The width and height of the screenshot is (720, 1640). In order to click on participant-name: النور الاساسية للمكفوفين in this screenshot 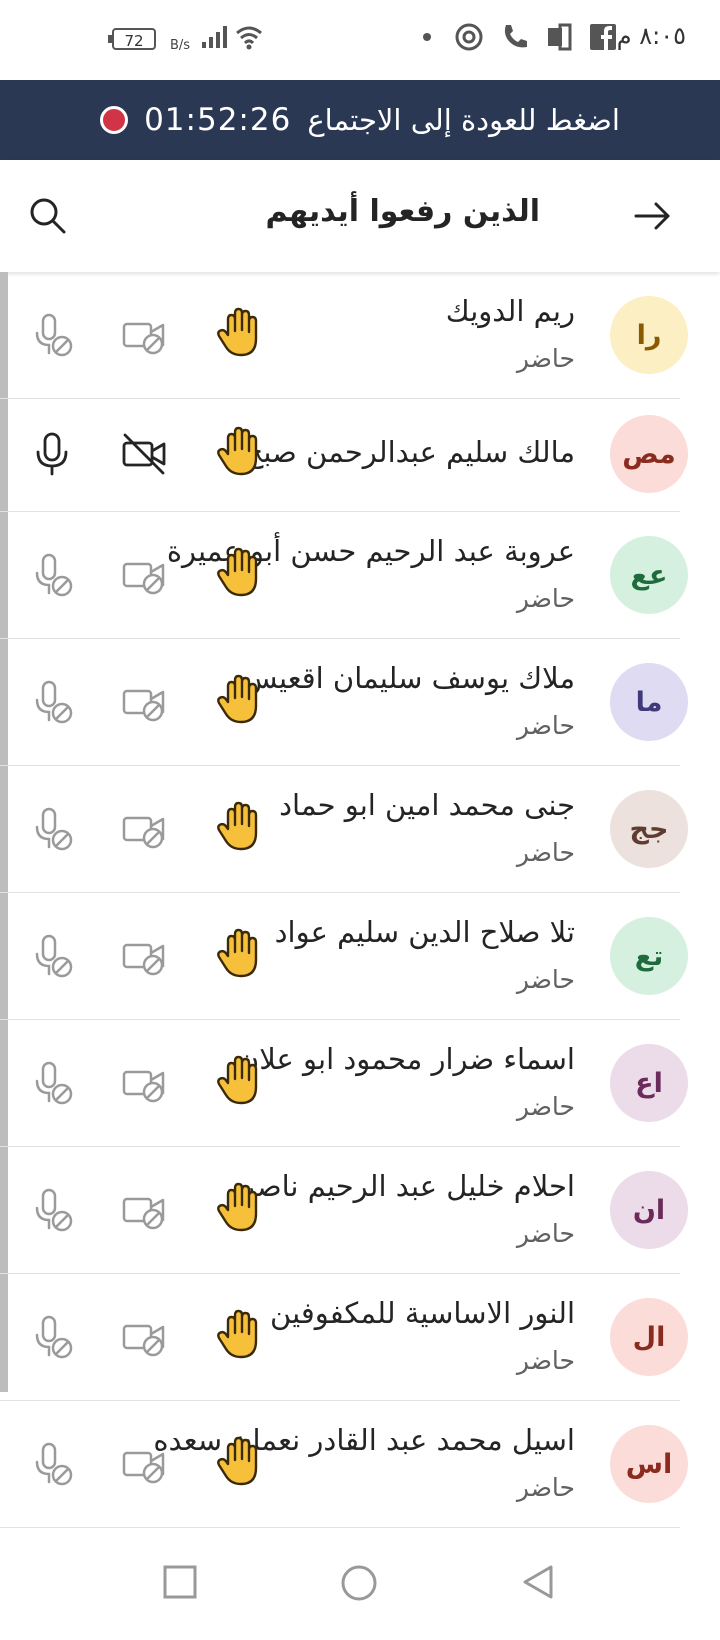, I will do `click(422, 1313)`.